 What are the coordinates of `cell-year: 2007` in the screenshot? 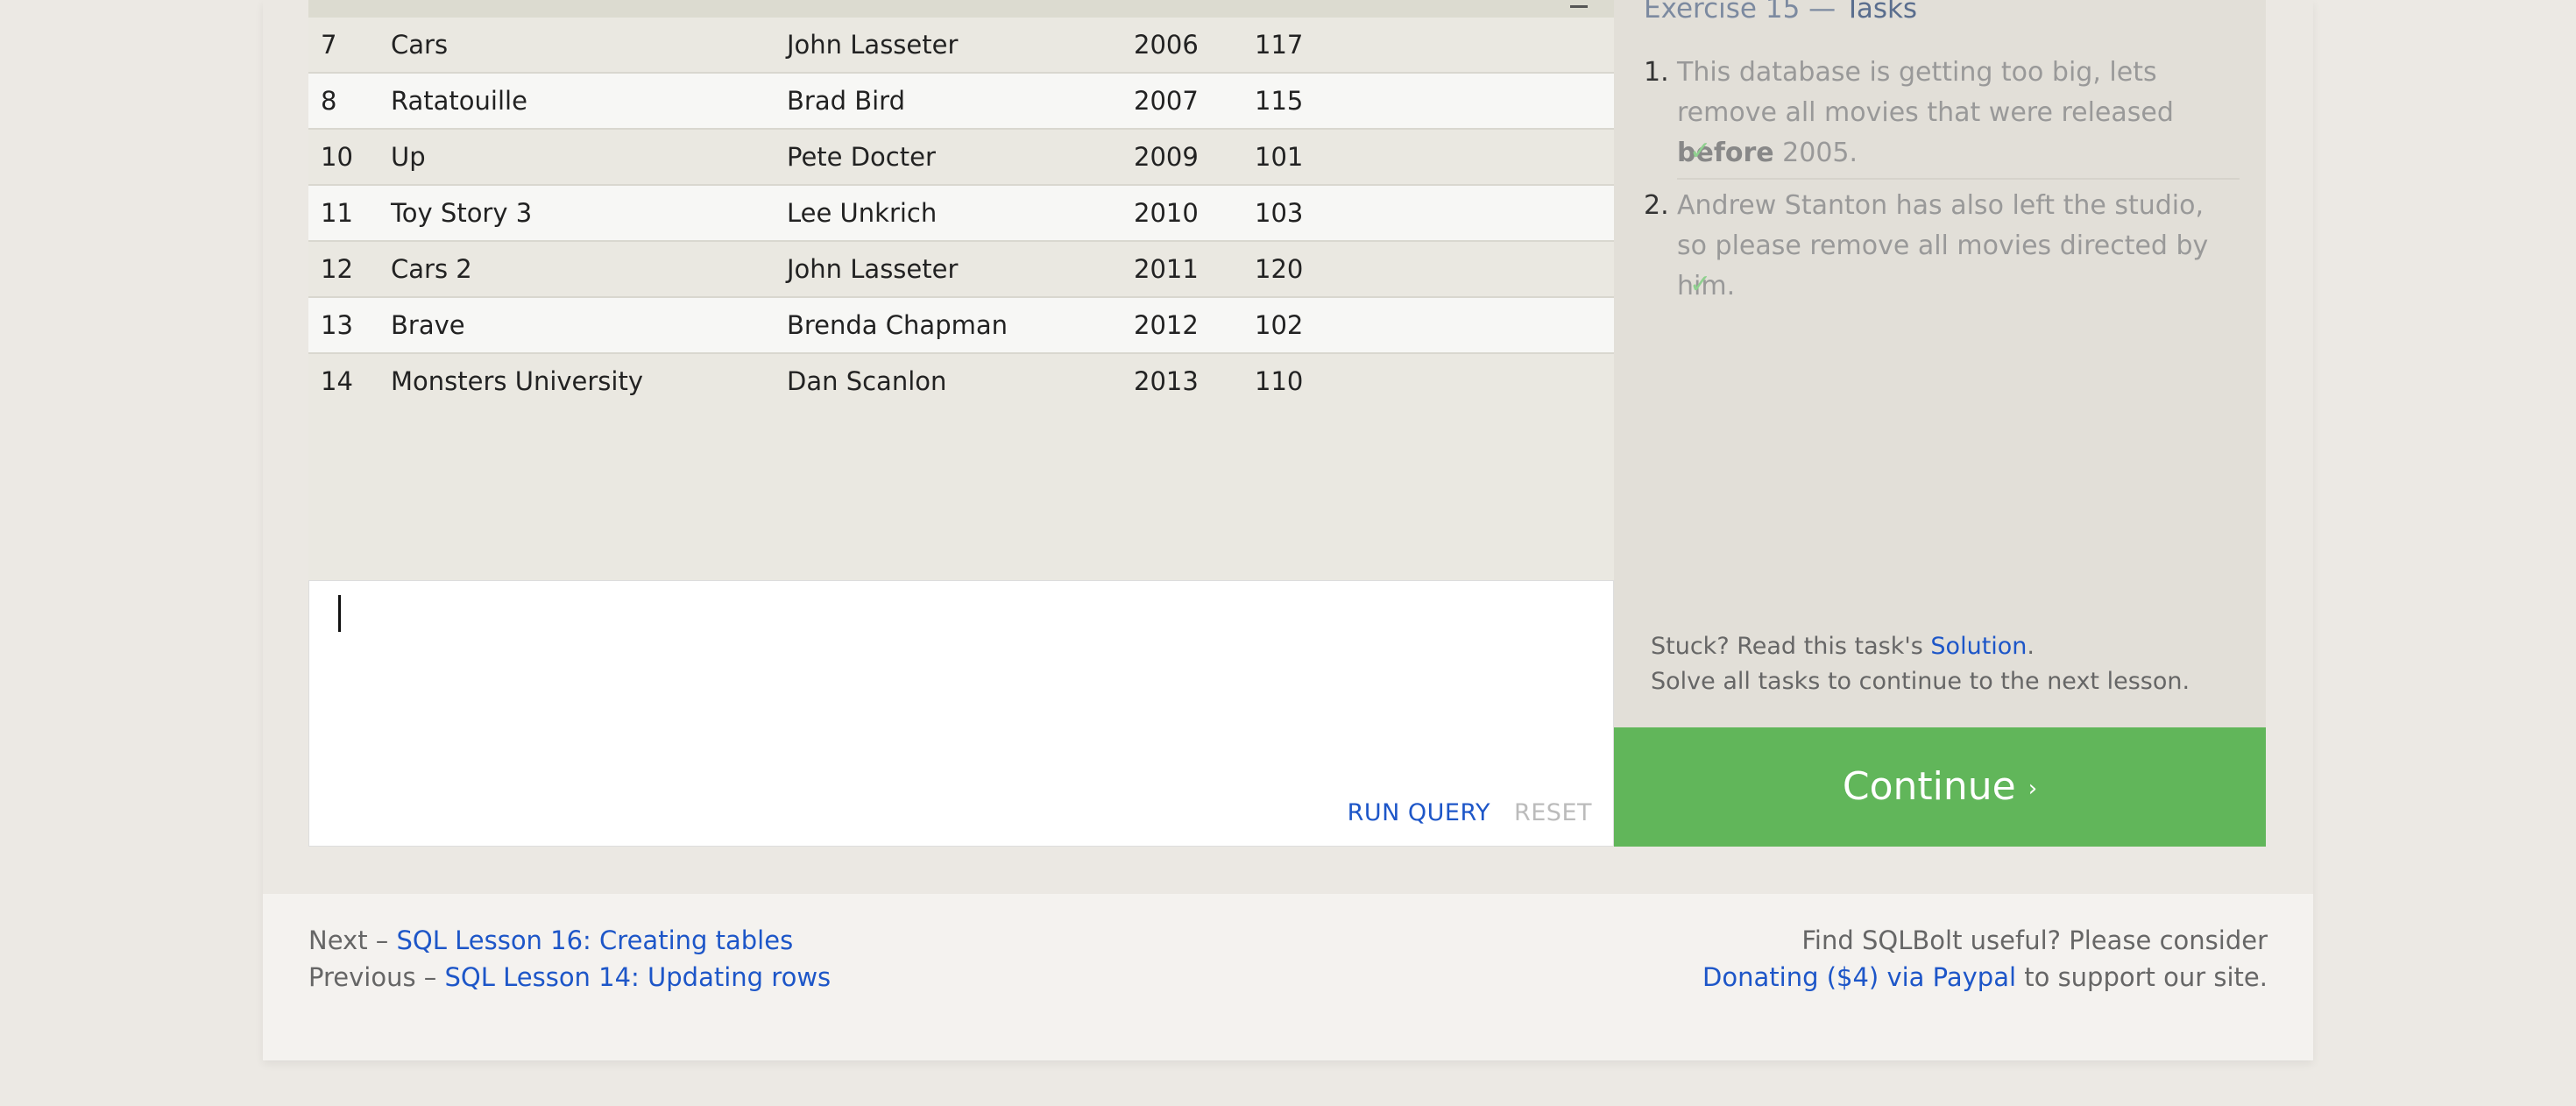 It's located at (1166, 101).